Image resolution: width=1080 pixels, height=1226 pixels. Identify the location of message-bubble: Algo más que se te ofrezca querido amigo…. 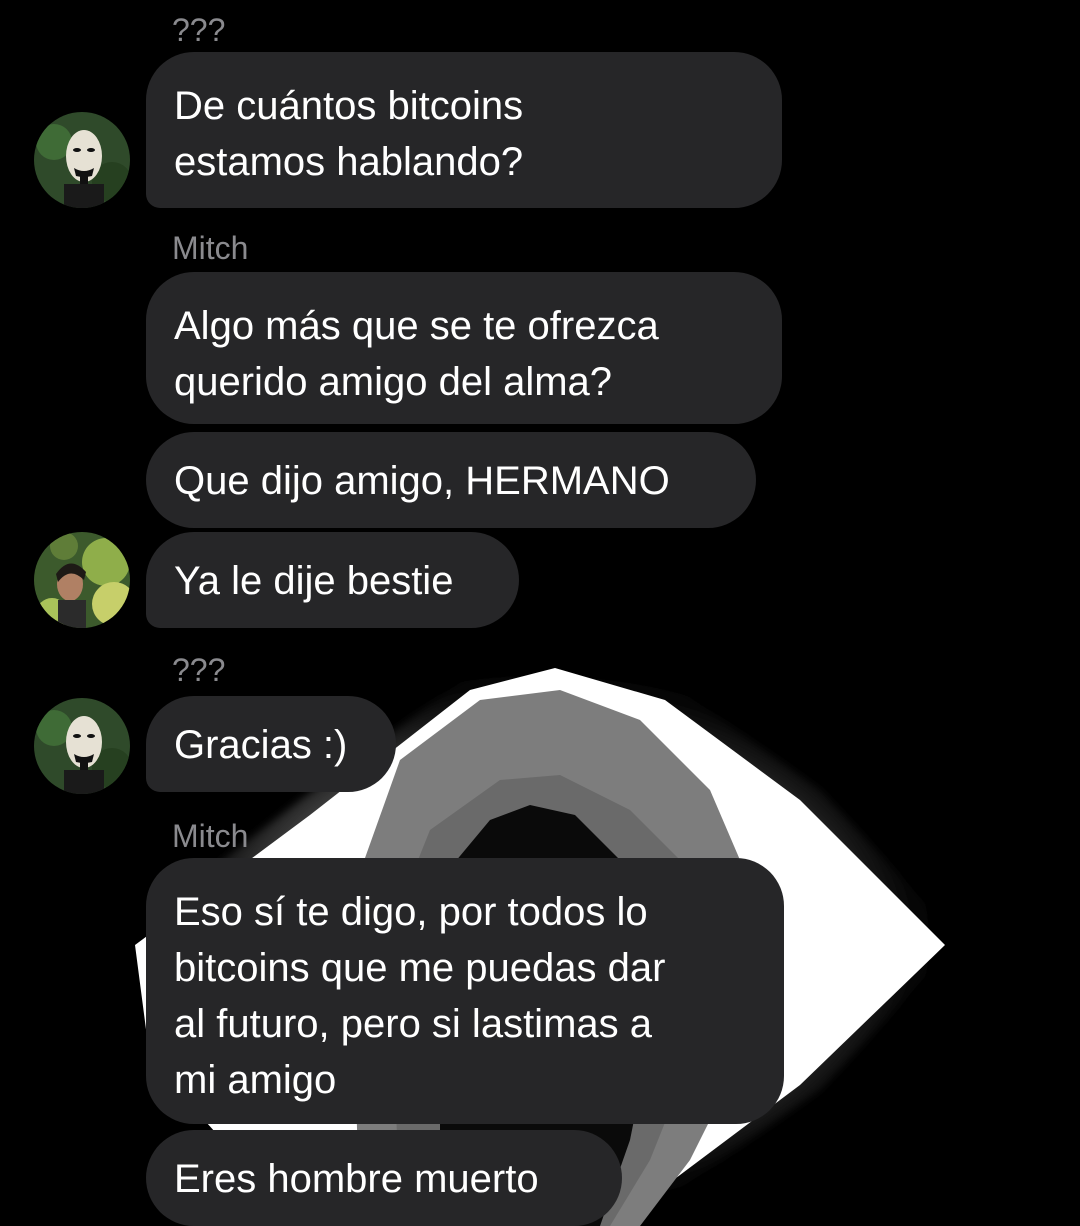
(464, 348).